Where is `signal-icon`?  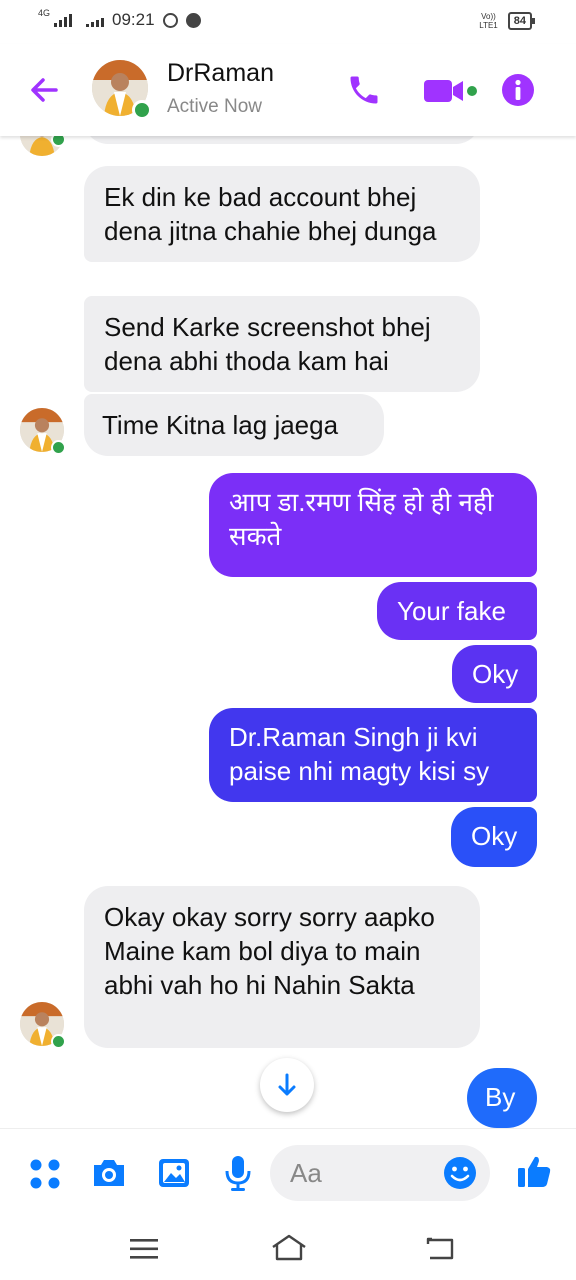 signal-icon is located at coordinates (63, 20).